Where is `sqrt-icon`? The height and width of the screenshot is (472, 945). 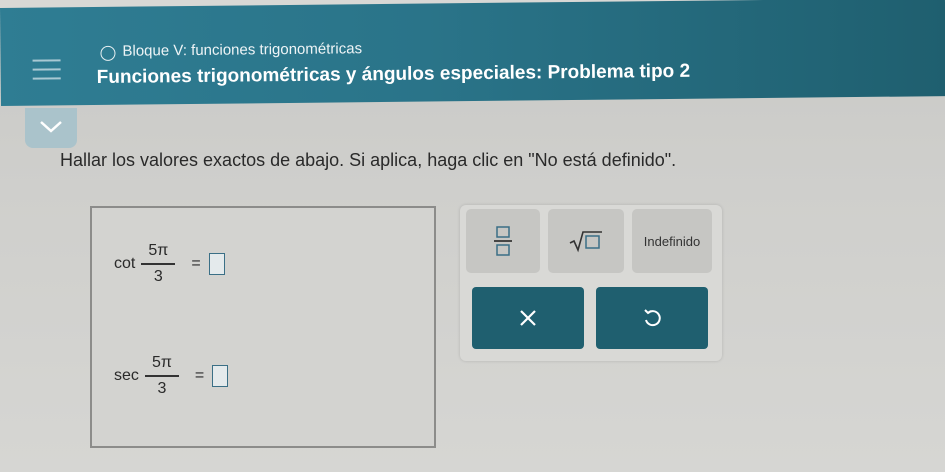 sqrt-icon is located at coordinates (585, 242).